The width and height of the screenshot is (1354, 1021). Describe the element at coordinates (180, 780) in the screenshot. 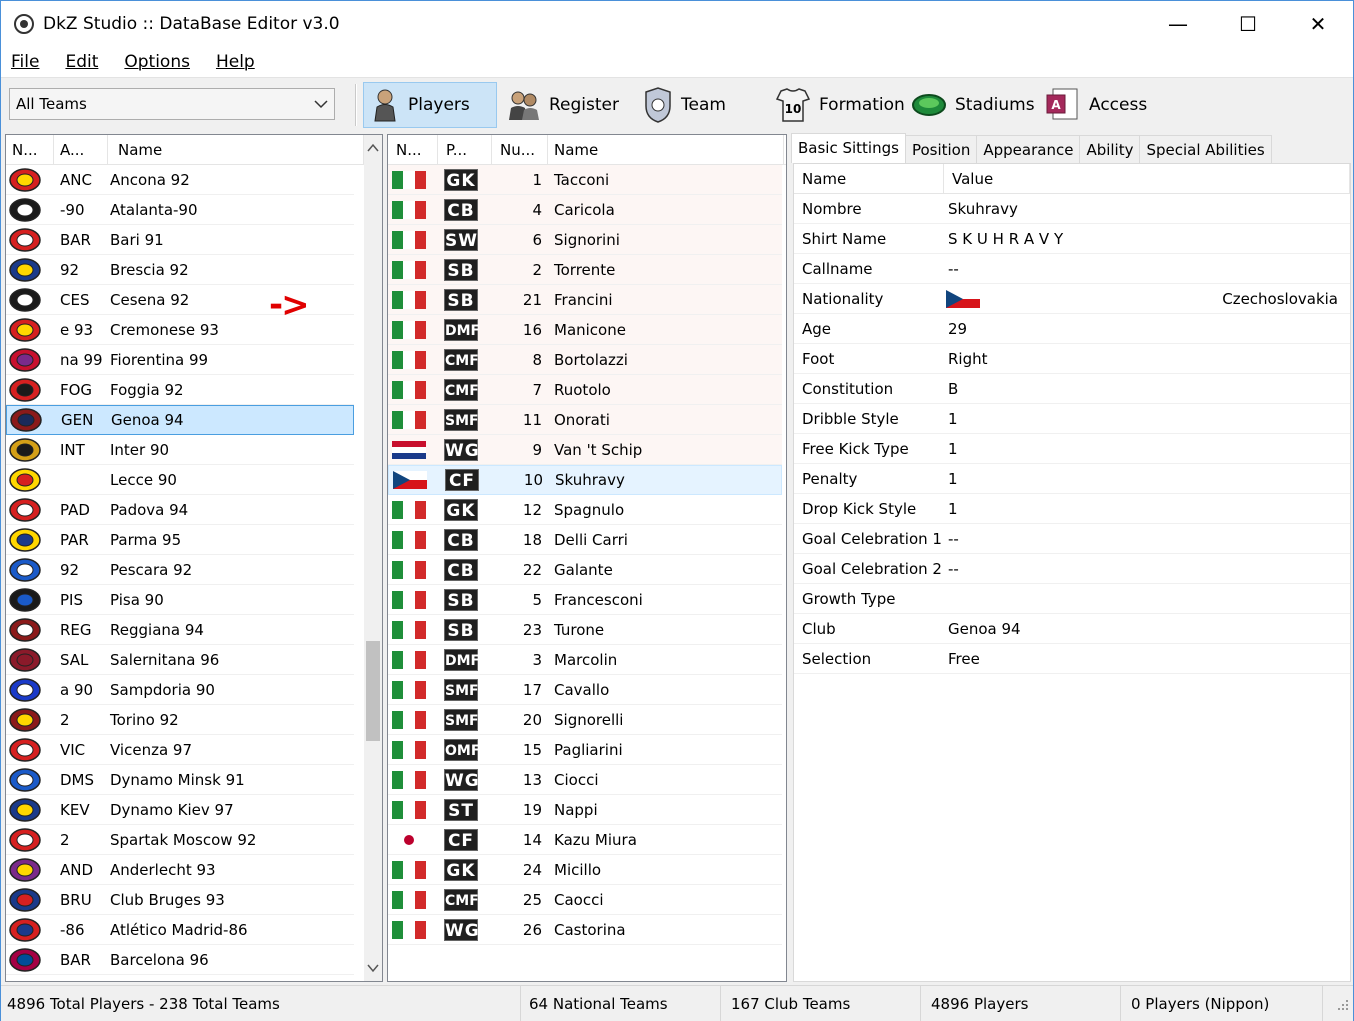

I see `team-row: DMS Dynamo Minsk 91` at that location.